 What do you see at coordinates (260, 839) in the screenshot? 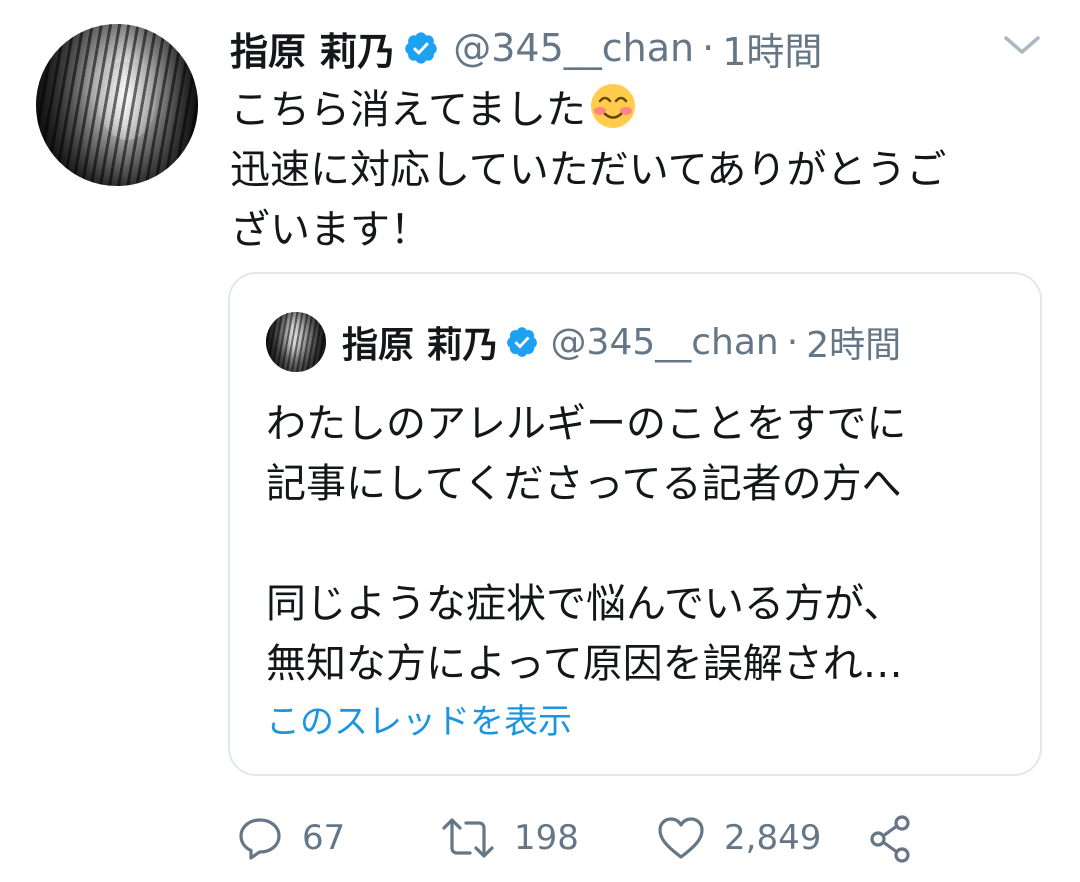
I see `reply-icon` at bounding box center [260, 839].